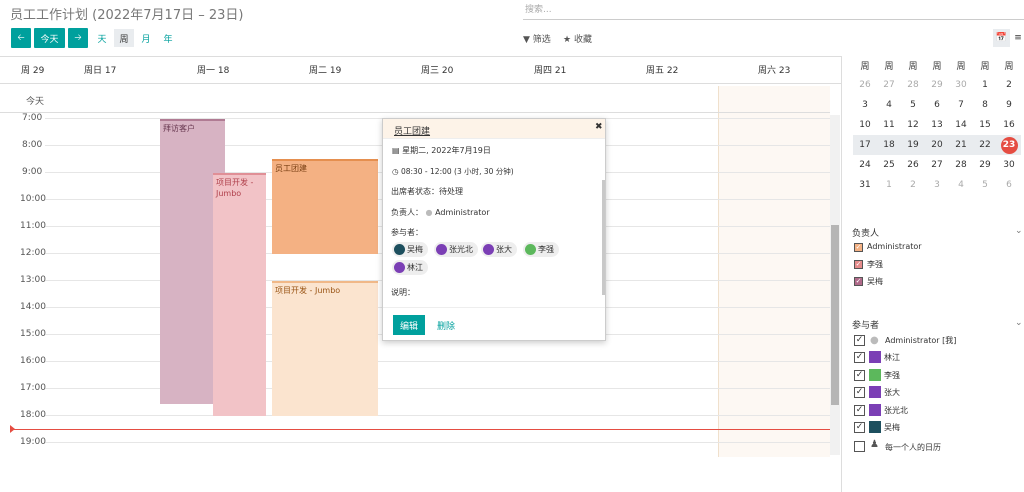  I want to click on minical-day: 14, so click(961, 125).